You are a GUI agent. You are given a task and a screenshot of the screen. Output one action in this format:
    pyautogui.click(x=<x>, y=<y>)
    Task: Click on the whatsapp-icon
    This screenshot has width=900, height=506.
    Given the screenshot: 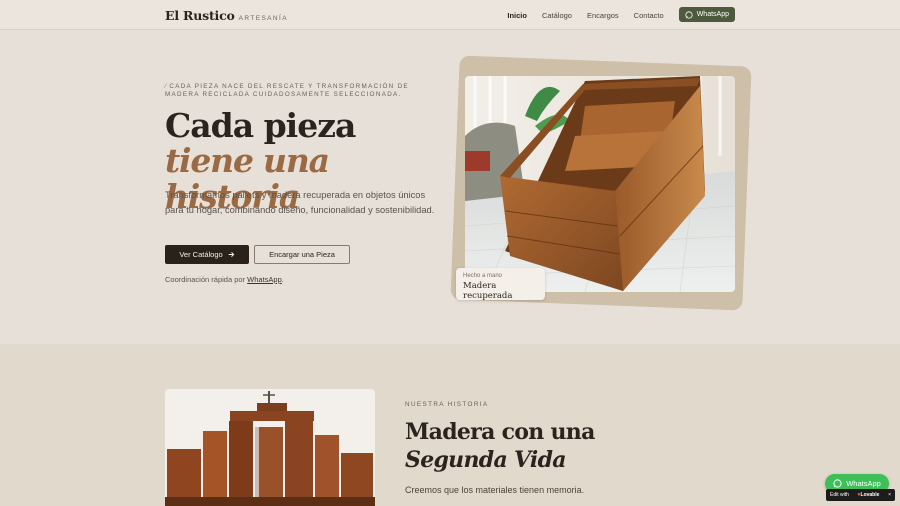 What is the action you would take?
    pyautogui.click(x=837, y=483)
    